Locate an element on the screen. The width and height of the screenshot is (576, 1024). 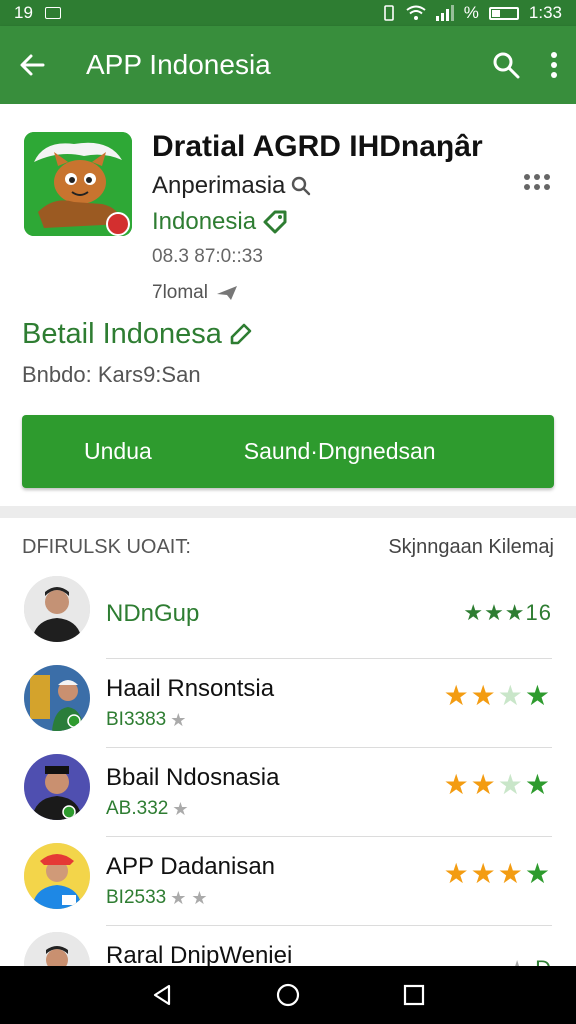
wifi-icon is located at coordinates (416, 12).